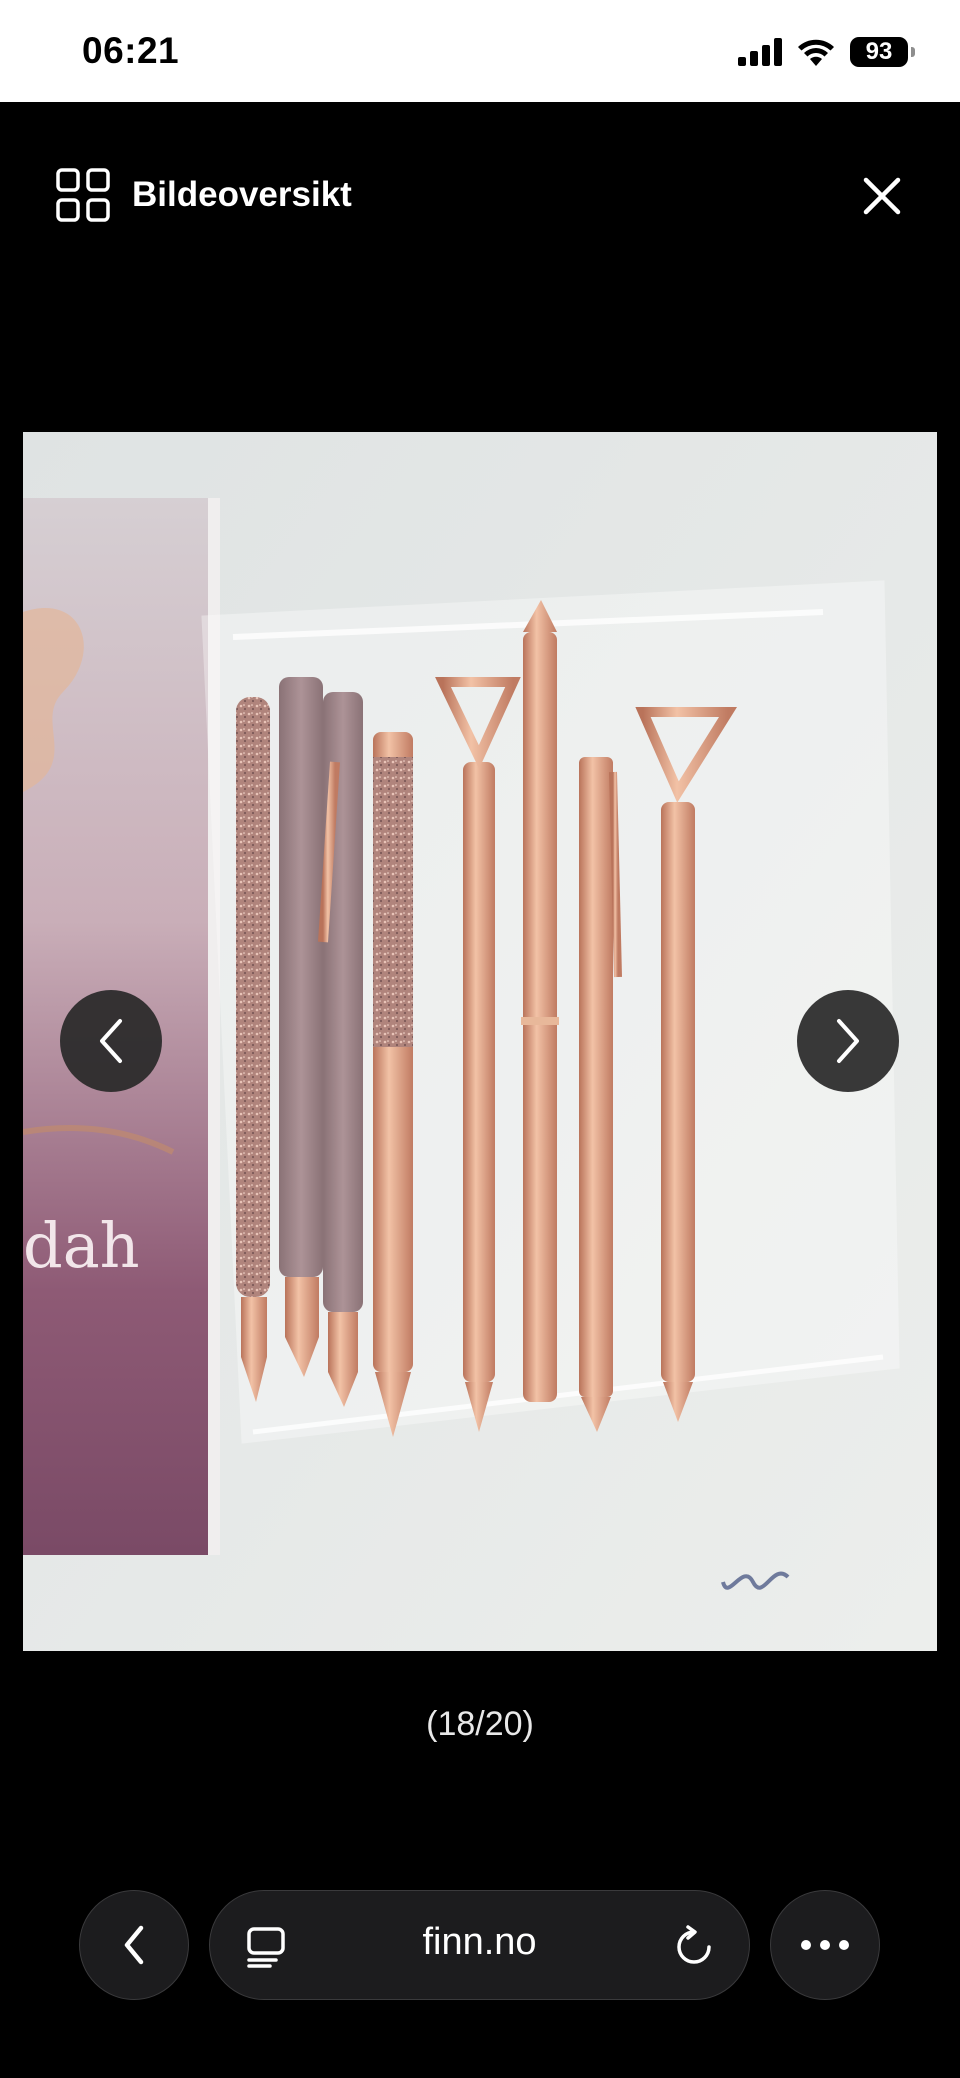 This screenshot has width=960, height=2078. What do you see at coordinates (479, 1942) in the screenshot?
I see `address-bar-url: finn.no` at bounding box center [479, 1942].